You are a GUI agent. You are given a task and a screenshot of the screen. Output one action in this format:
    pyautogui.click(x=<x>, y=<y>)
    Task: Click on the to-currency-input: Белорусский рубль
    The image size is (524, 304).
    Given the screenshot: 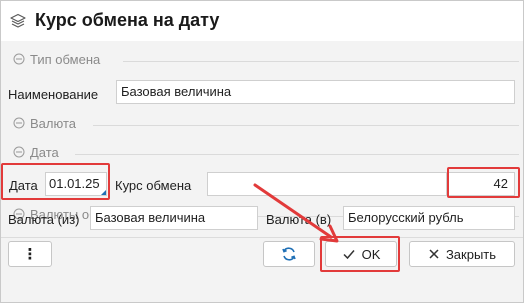 What is the action you would take?
    pyautogui.click(x=429, y=218)
    